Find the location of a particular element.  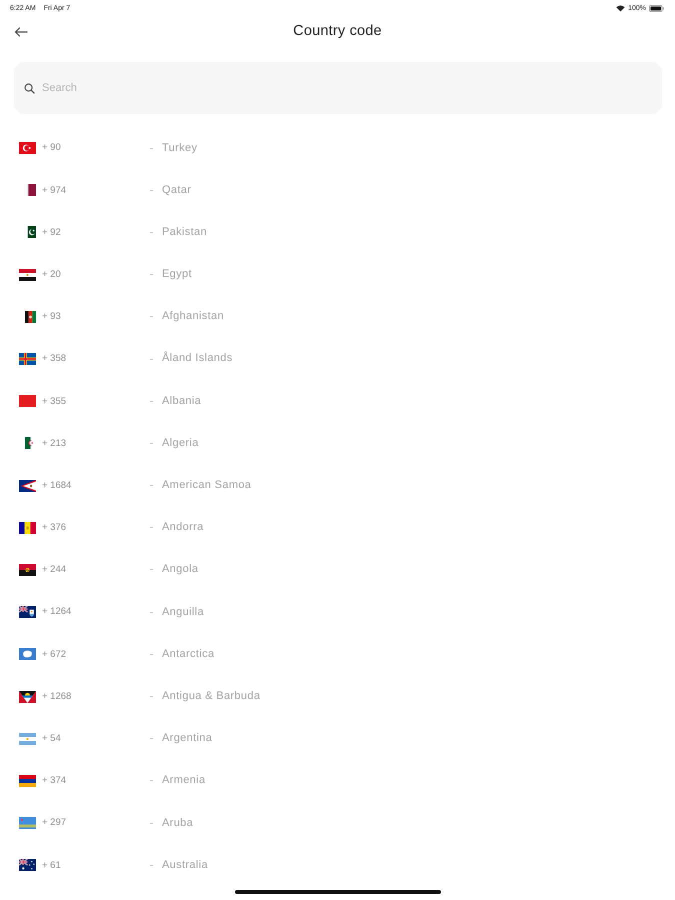

wifi-icon is located at coordinates (621, 8).